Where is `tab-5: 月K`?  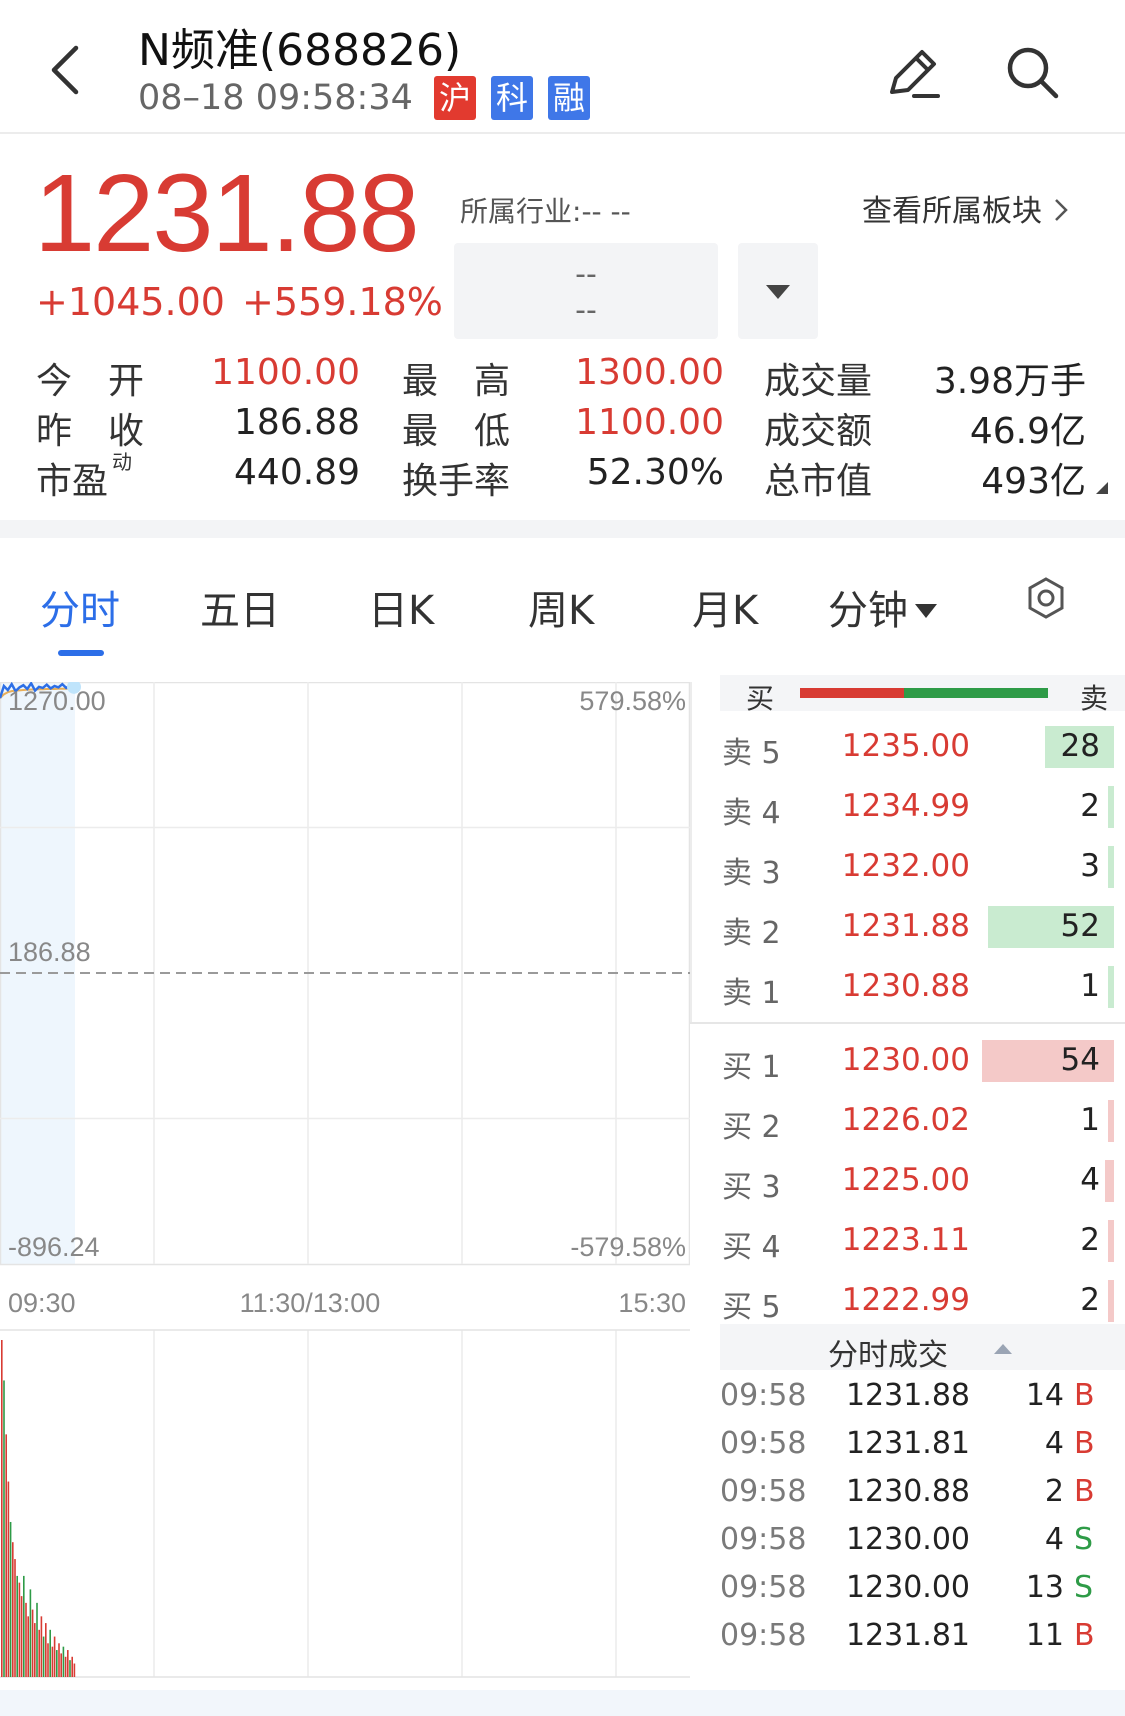
tab-5: 月K is located at coordinates (725, 607).